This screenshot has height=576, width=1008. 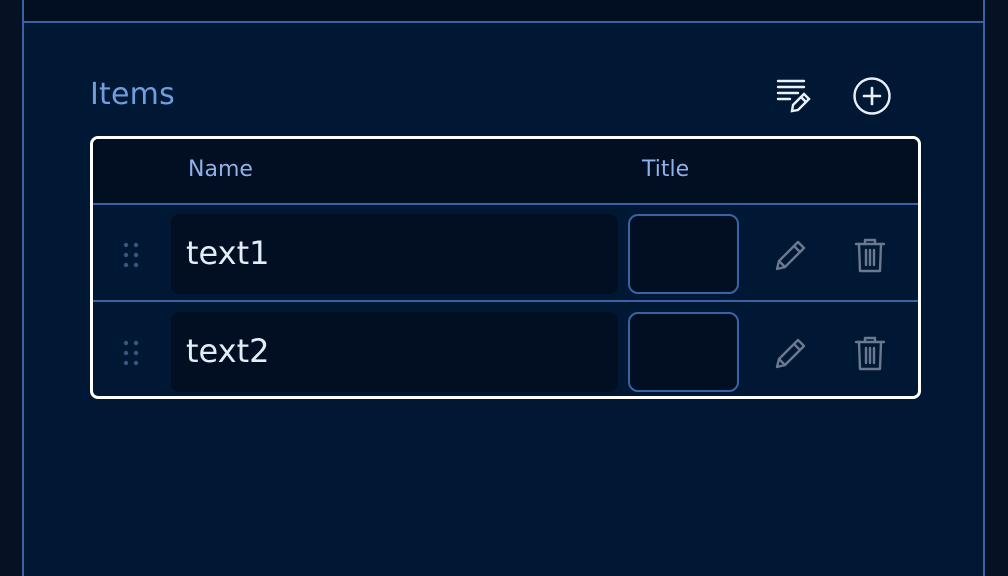 What do you see at coordinates (394, 254) in the screenshot?
I see `name-field: text1` at bounding box center [394, 254].